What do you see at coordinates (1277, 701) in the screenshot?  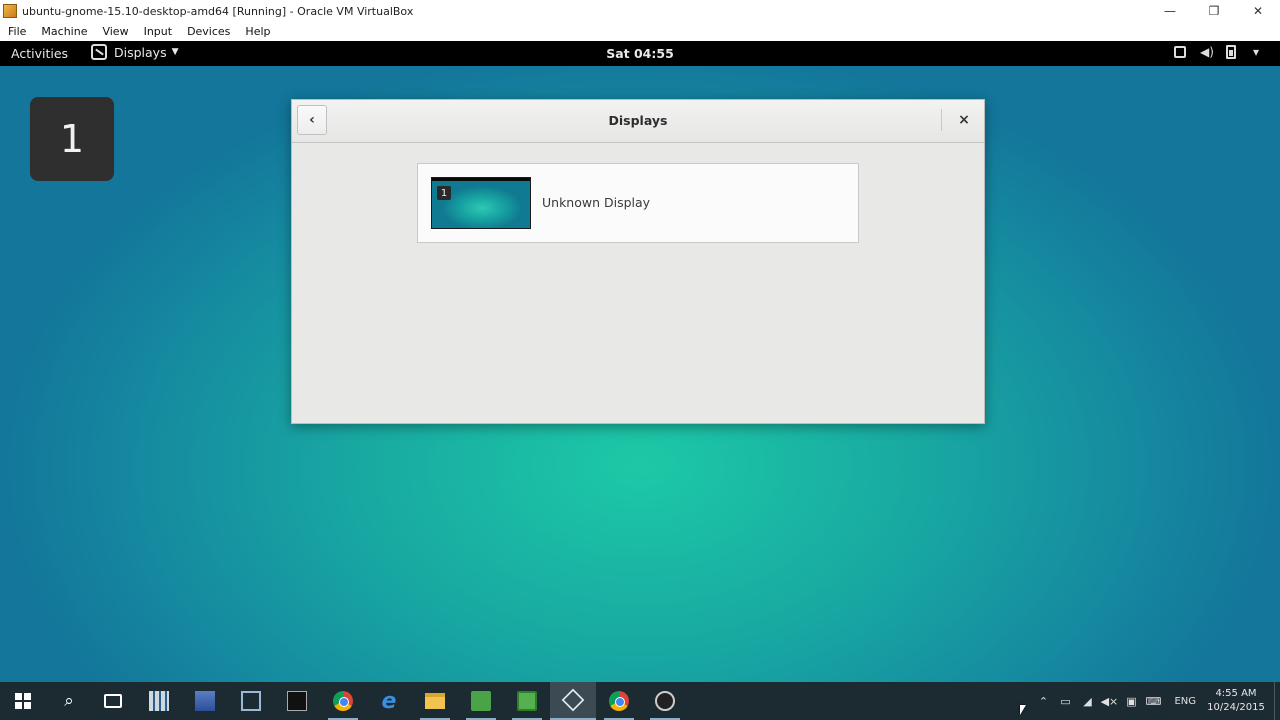 I see `show-desktop-button` at bounding box center [1277, 701].